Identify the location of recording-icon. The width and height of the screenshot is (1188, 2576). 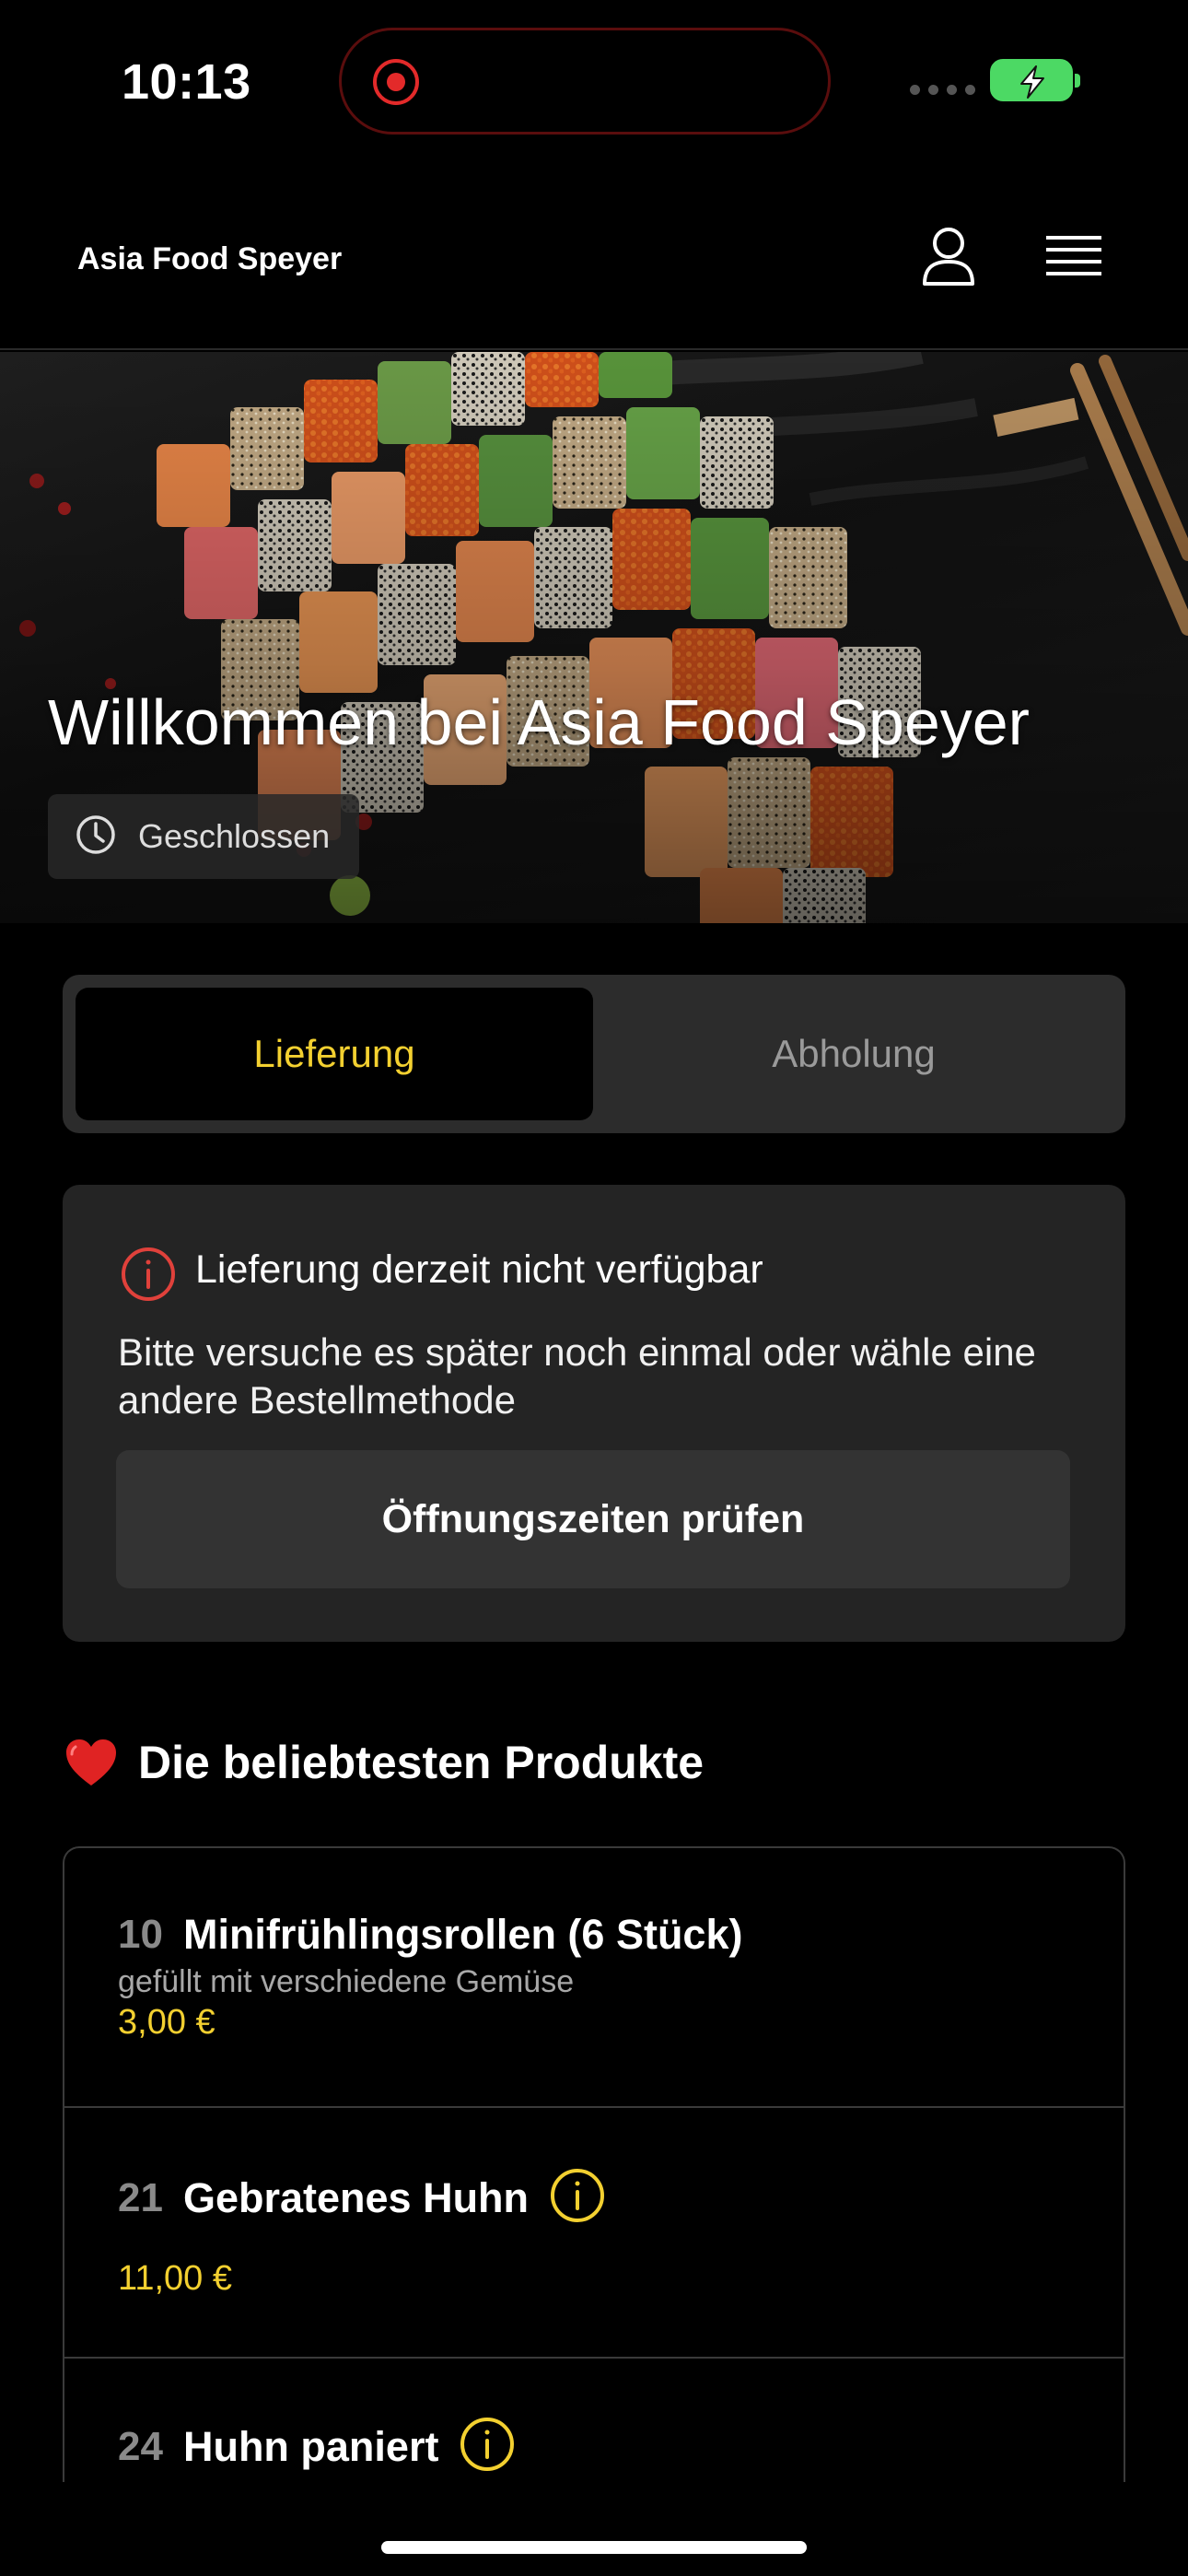
(396, 82).